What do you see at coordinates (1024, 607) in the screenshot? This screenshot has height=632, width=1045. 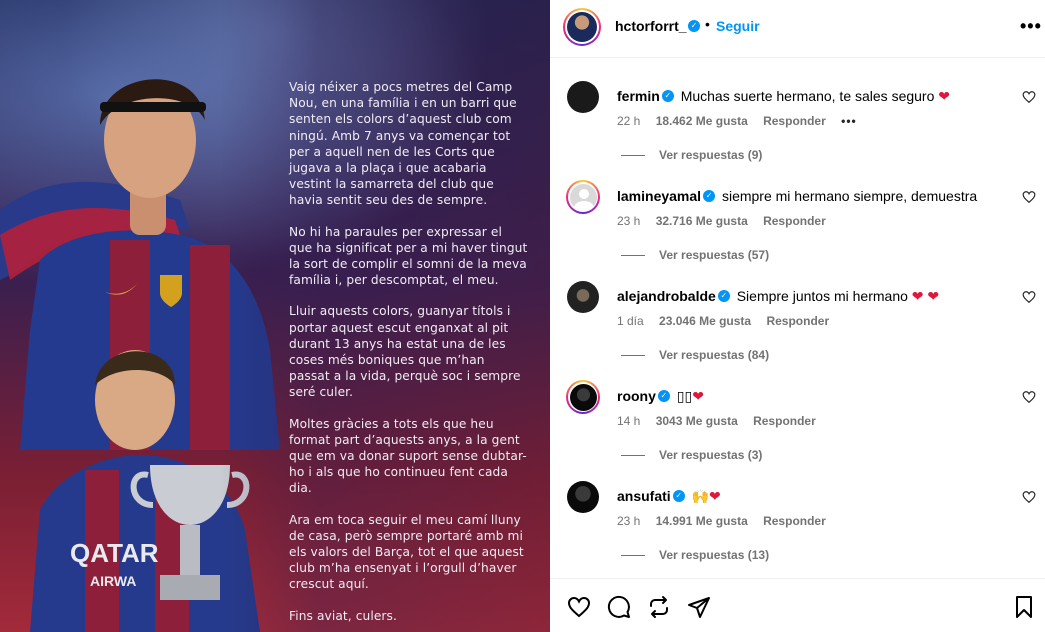 I see `bookmark-icon` at bounding box center [1024, 607].